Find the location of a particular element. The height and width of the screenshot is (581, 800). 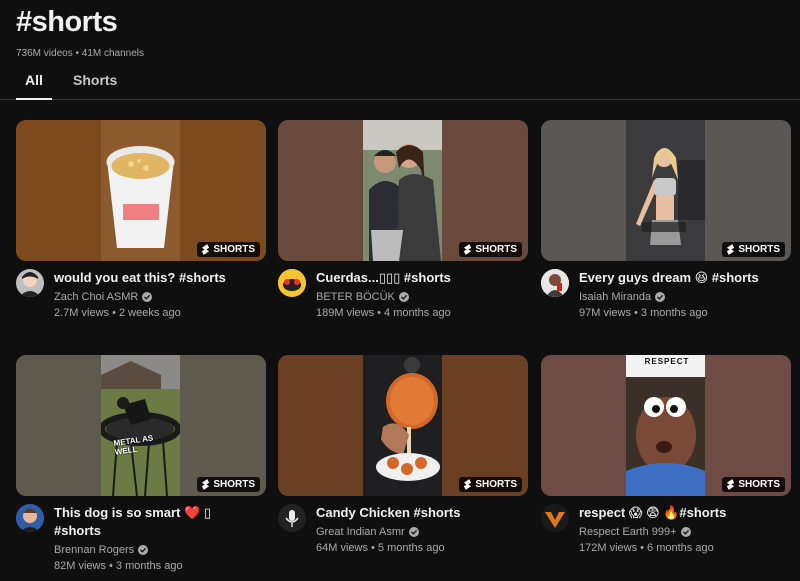

channel-label: BETER BÖCÜK is located at coordinates (355, 297).